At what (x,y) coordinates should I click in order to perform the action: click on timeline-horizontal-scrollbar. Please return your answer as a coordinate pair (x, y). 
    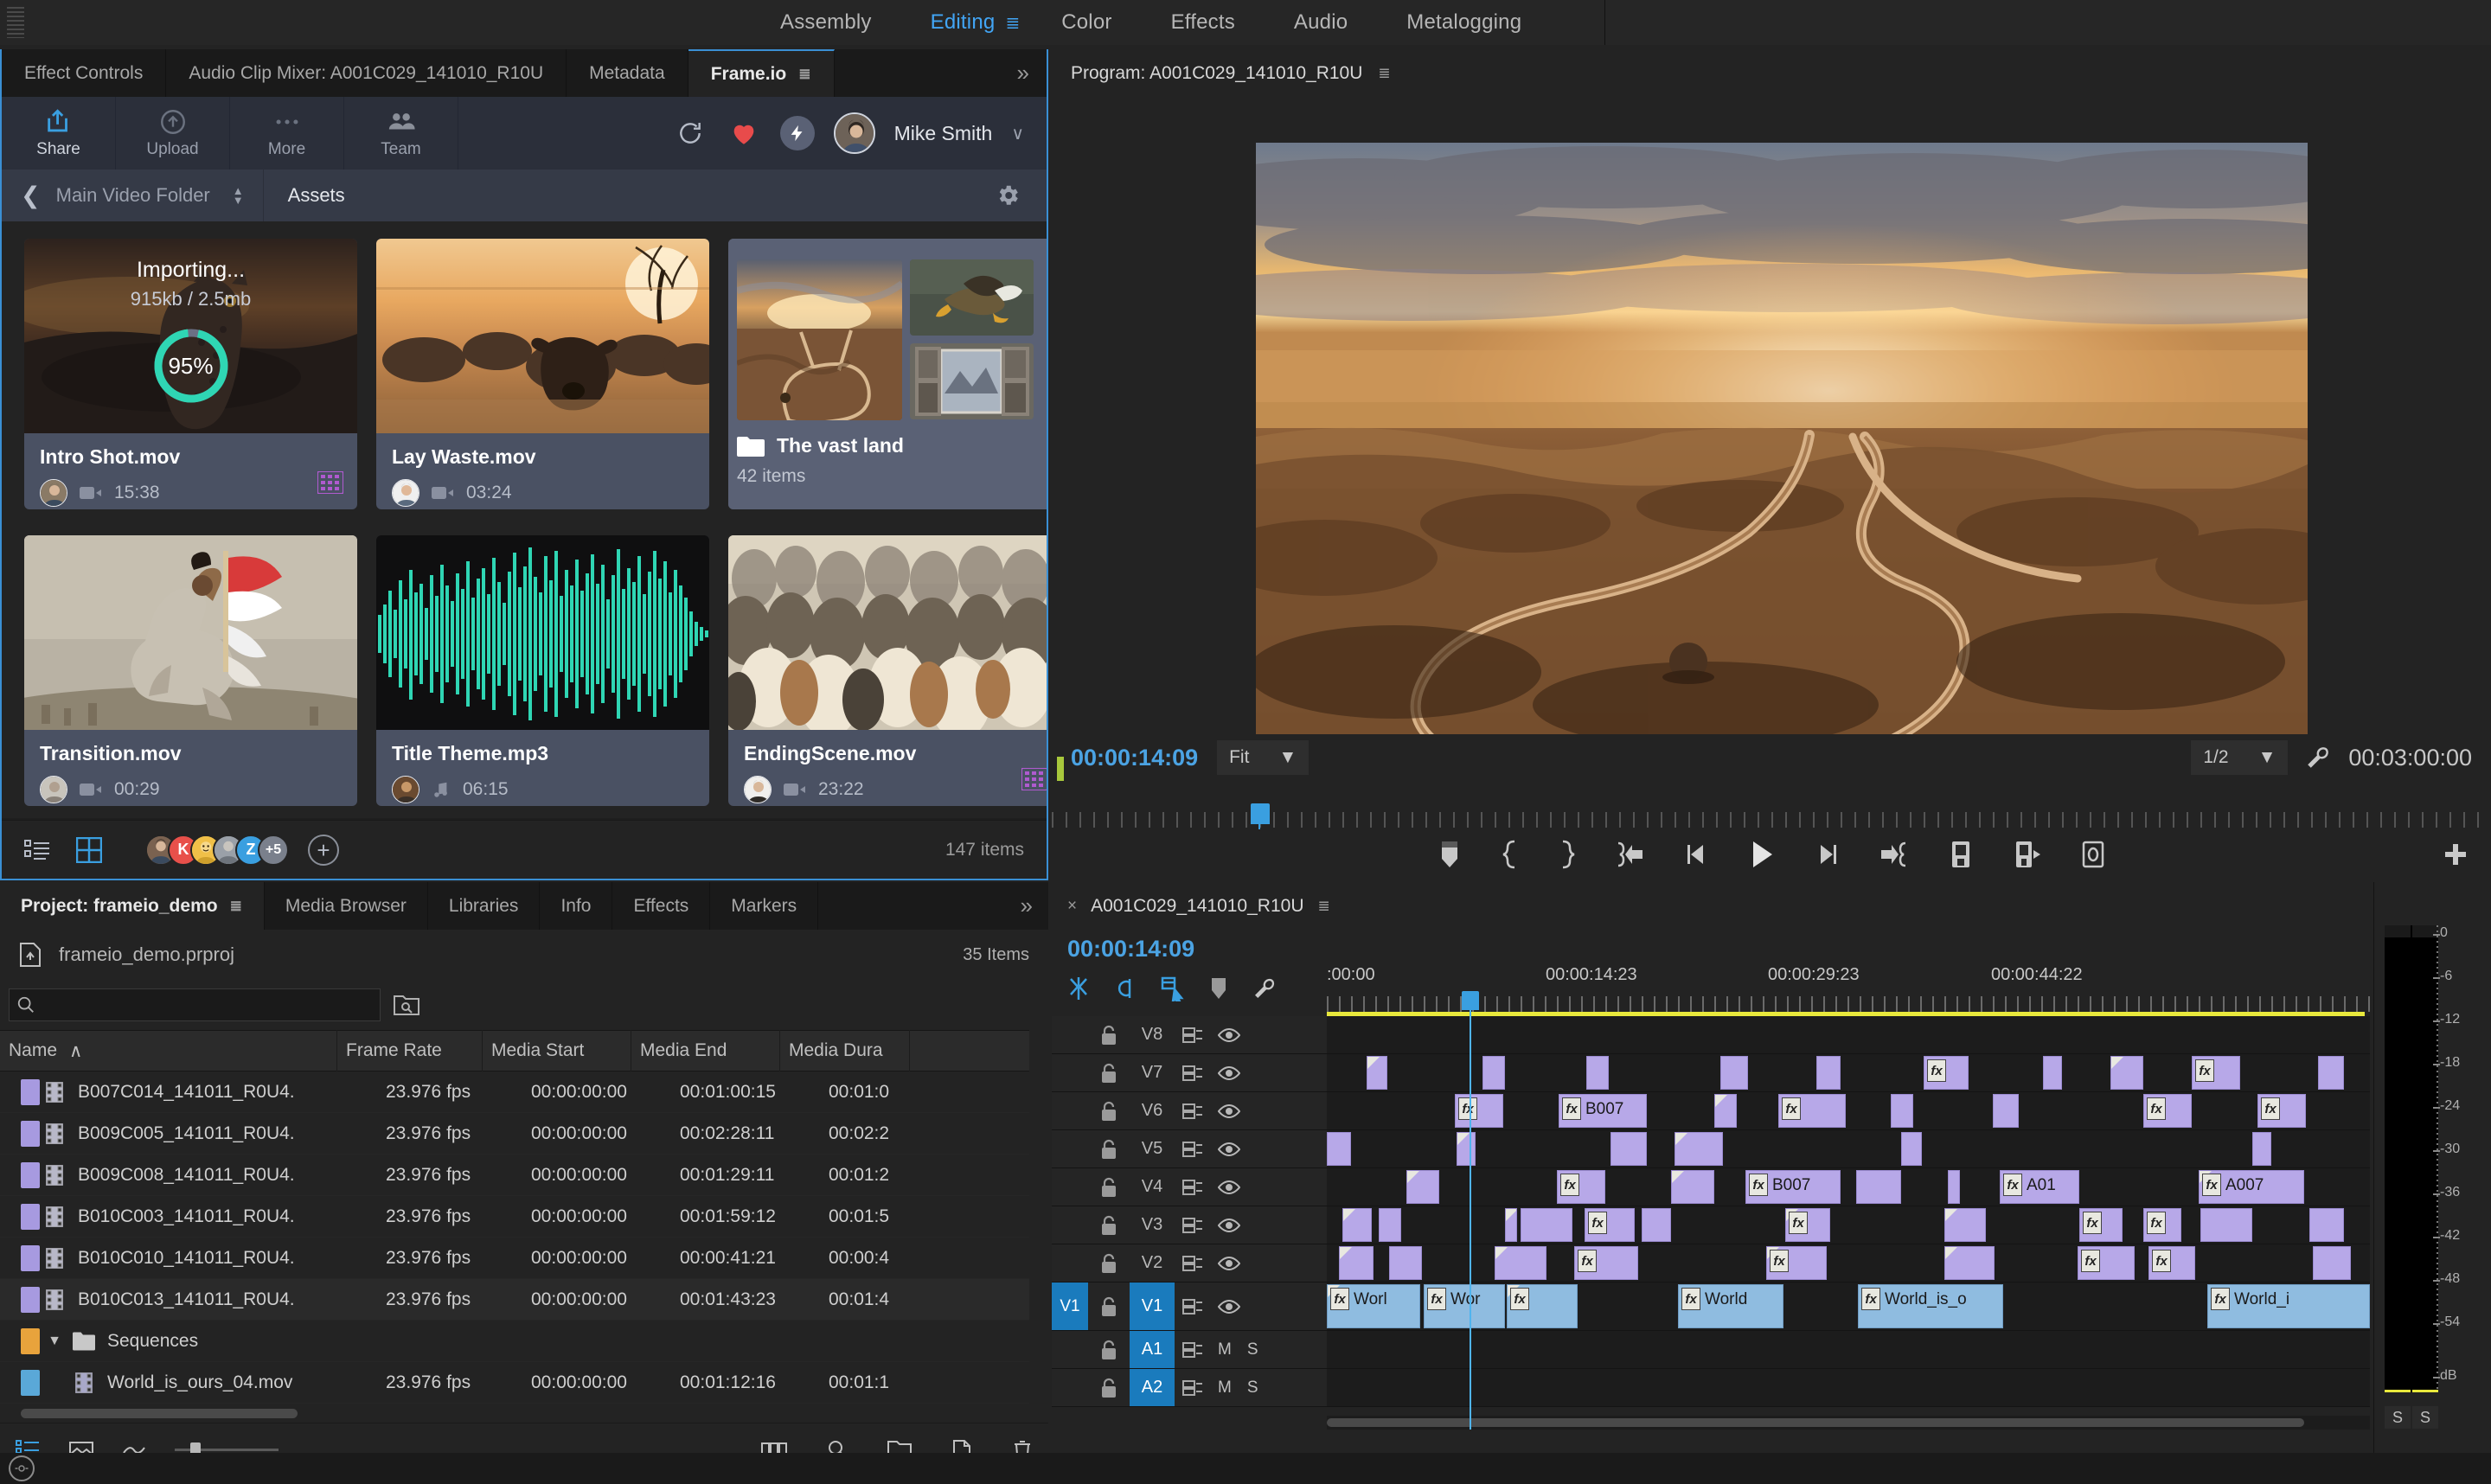
    Looking at the image, I should click on (1849, 1423).